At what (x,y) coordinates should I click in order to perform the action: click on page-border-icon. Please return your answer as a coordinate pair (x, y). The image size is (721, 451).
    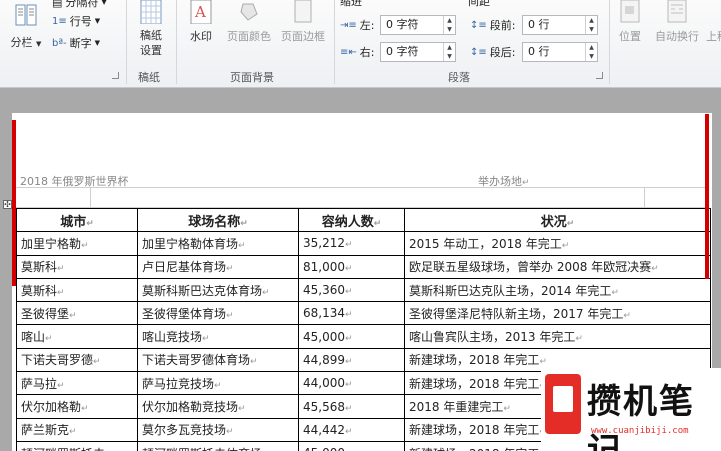
    Looking at the image, I should click on (303, 12).